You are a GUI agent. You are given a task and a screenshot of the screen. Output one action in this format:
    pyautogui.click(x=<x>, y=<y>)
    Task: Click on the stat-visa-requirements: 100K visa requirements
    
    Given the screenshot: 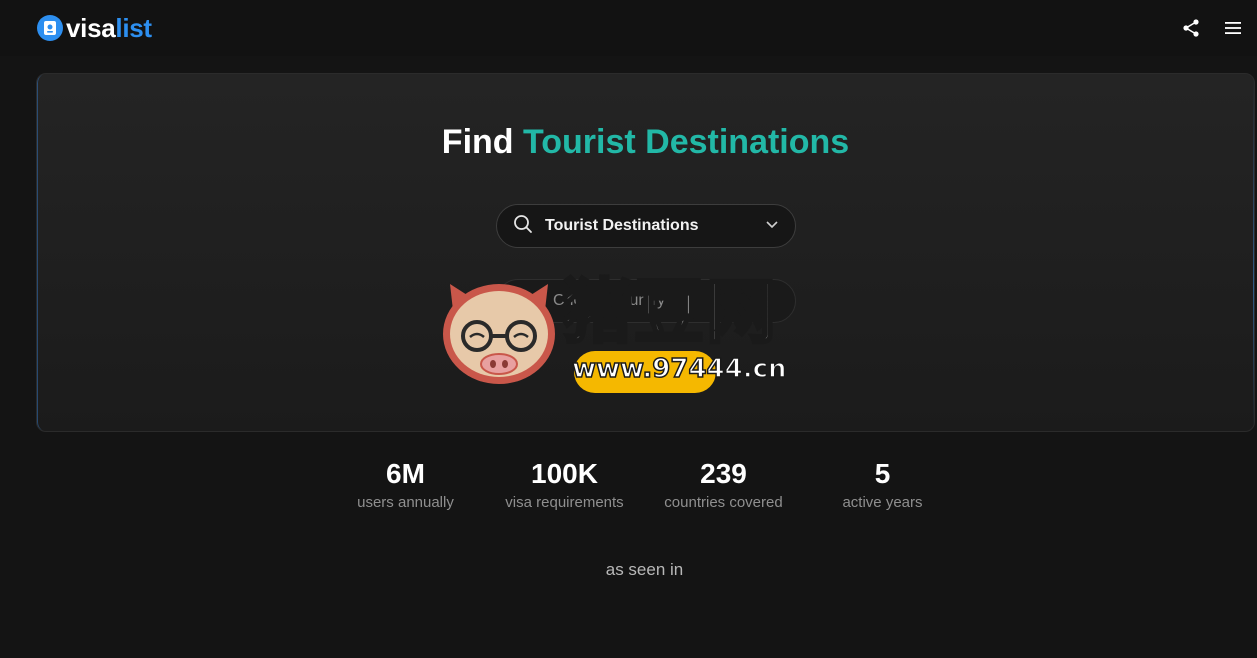 What is the action you would take?
    pyautogui.click(x=564, y=491)
    